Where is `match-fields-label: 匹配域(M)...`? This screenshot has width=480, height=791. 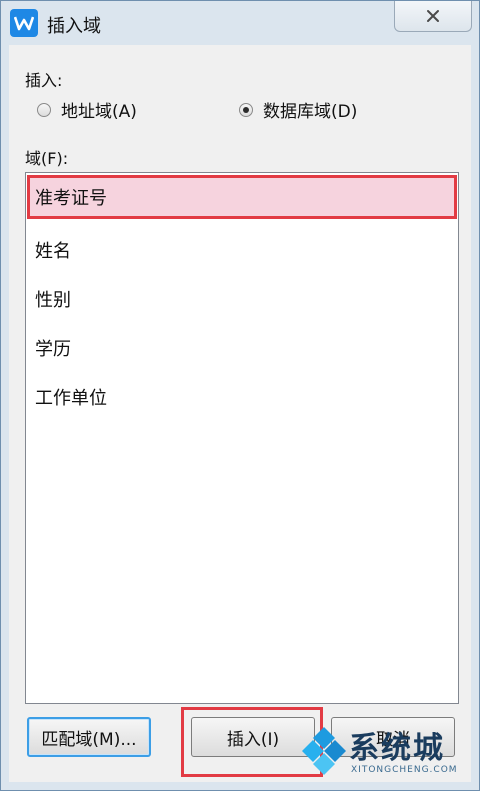 match-fields-label: 匹配域(M)... is located at coordinates (89, 739).